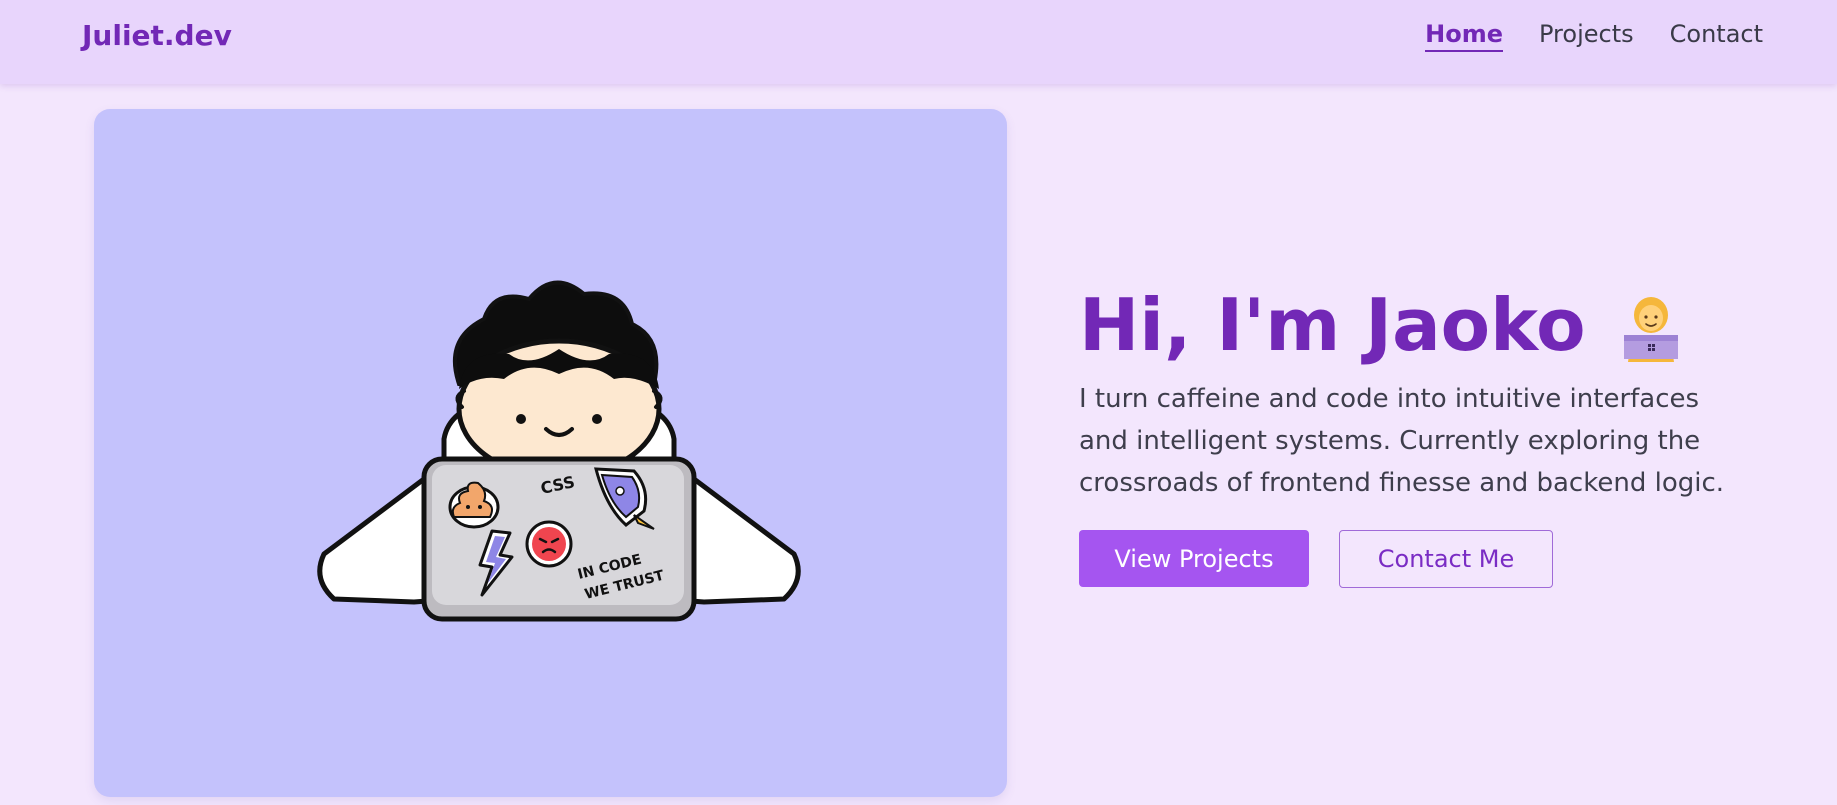 The width and height of the screenshot is (1837, 805). Describe the element at coordinates (559, 451) in the screenshot. I see `developer-illustration: CSS IN CODE WE TRUST` at that location.